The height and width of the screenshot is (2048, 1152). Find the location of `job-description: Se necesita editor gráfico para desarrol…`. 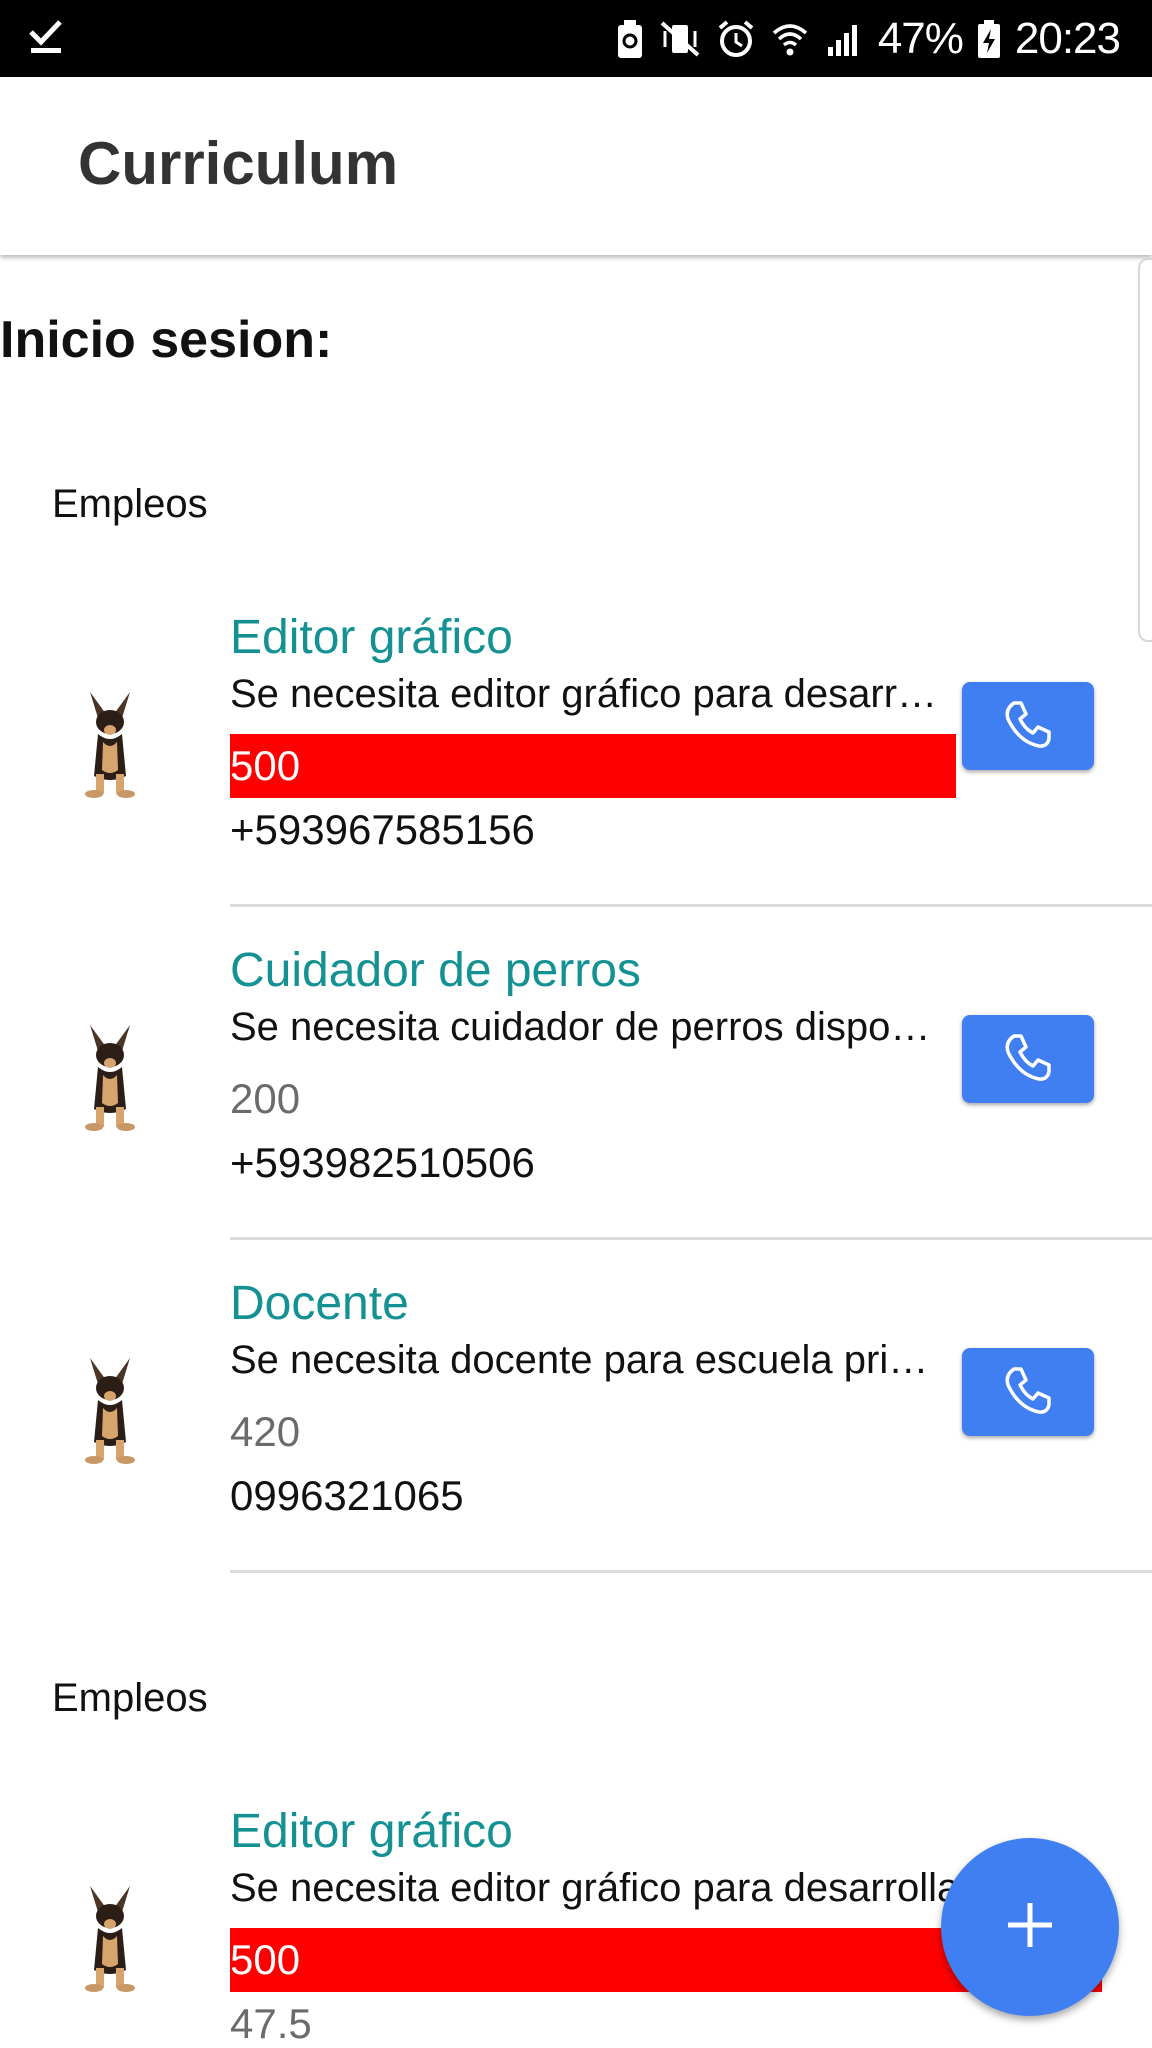

job-description: Se necesita editor gráfico para desarrol… is located at coordinates (590, 694).